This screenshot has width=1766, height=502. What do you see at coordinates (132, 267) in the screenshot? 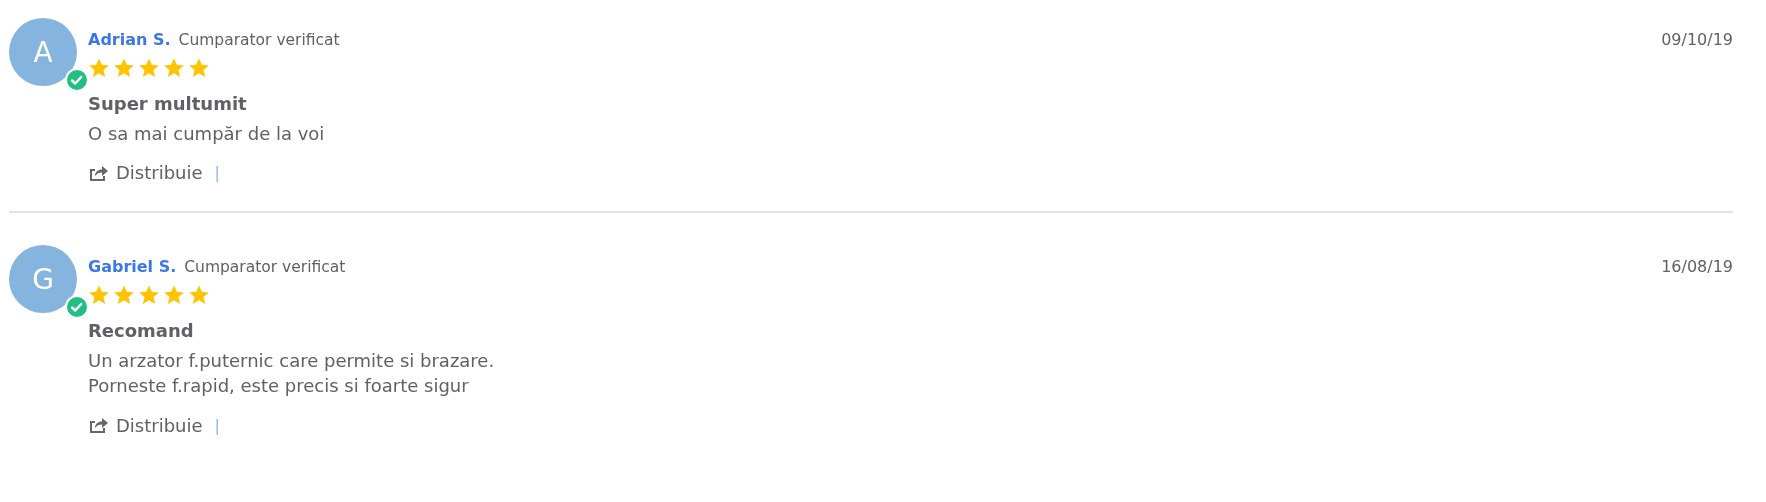
I see `author-name: Gabriel S.` at bounding box center [132, 267].